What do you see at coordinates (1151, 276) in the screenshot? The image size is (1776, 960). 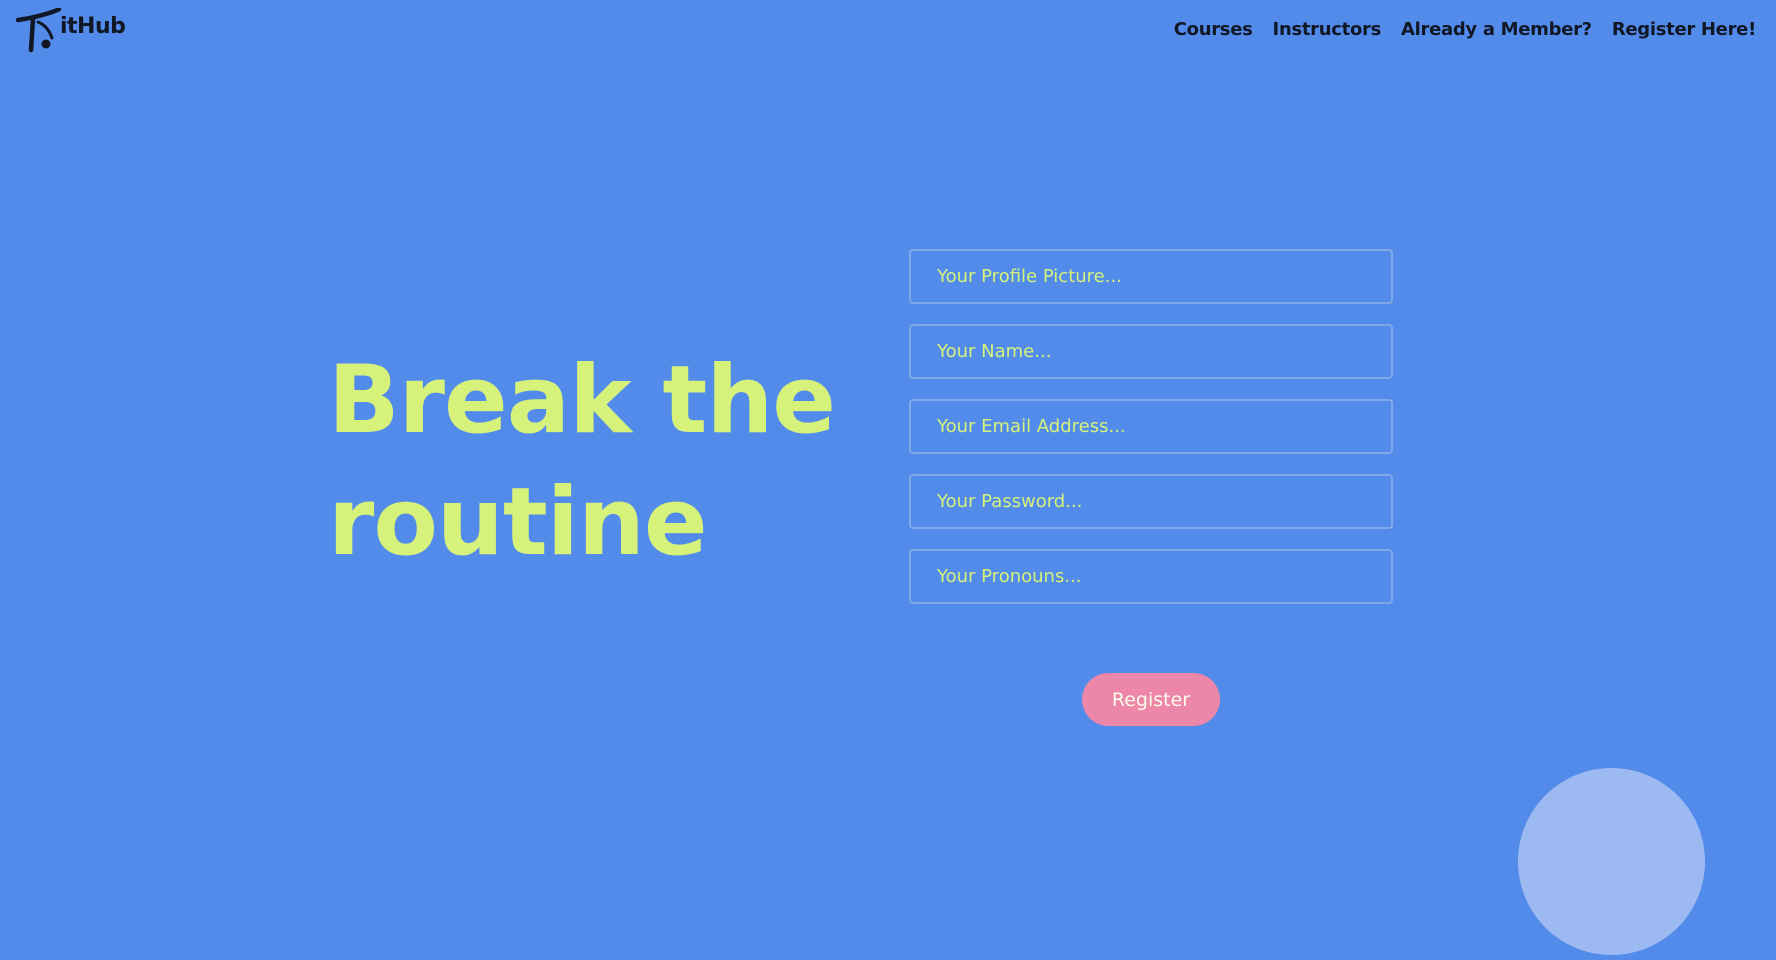 I see `profile-picture-input` at bounding box center [1151, 276].